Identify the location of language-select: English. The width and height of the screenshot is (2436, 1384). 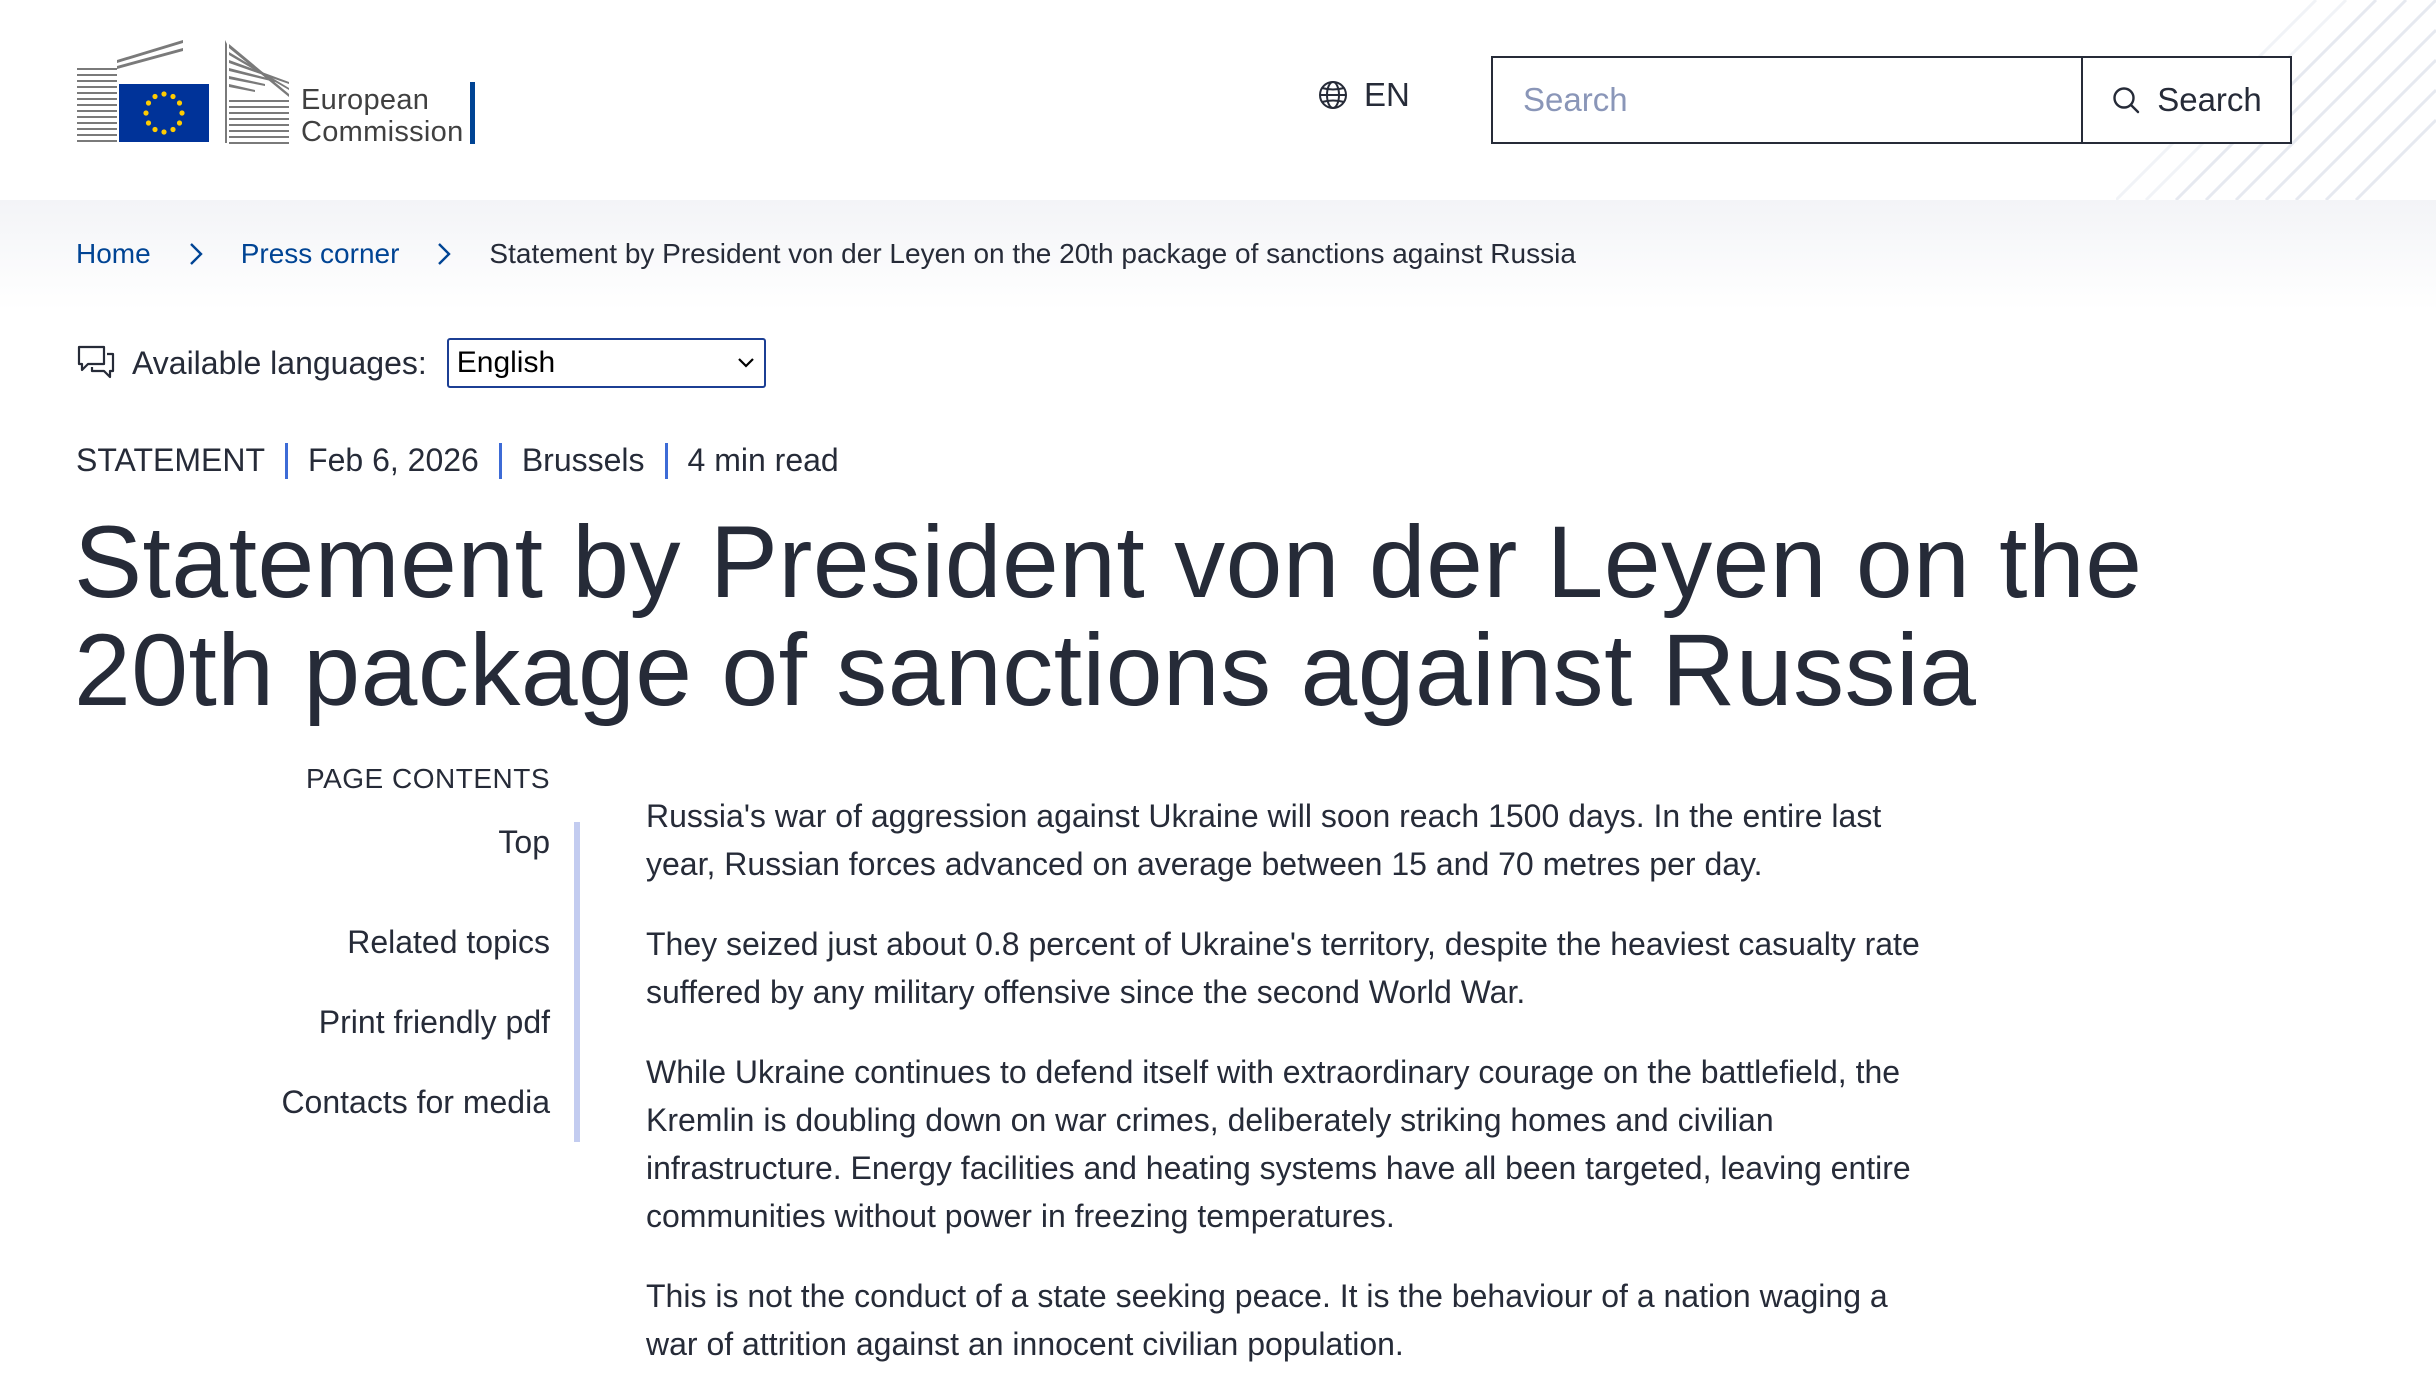
(606, 363).